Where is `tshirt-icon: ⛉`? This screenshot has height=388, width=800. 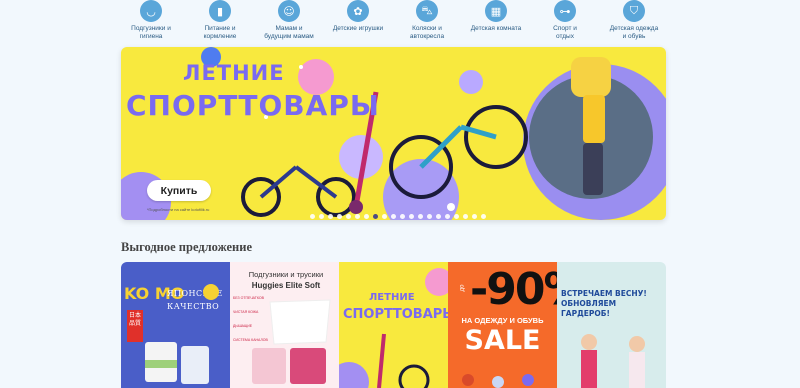 tshirt-icon: ⛉ is located at coordinates (634, 11).